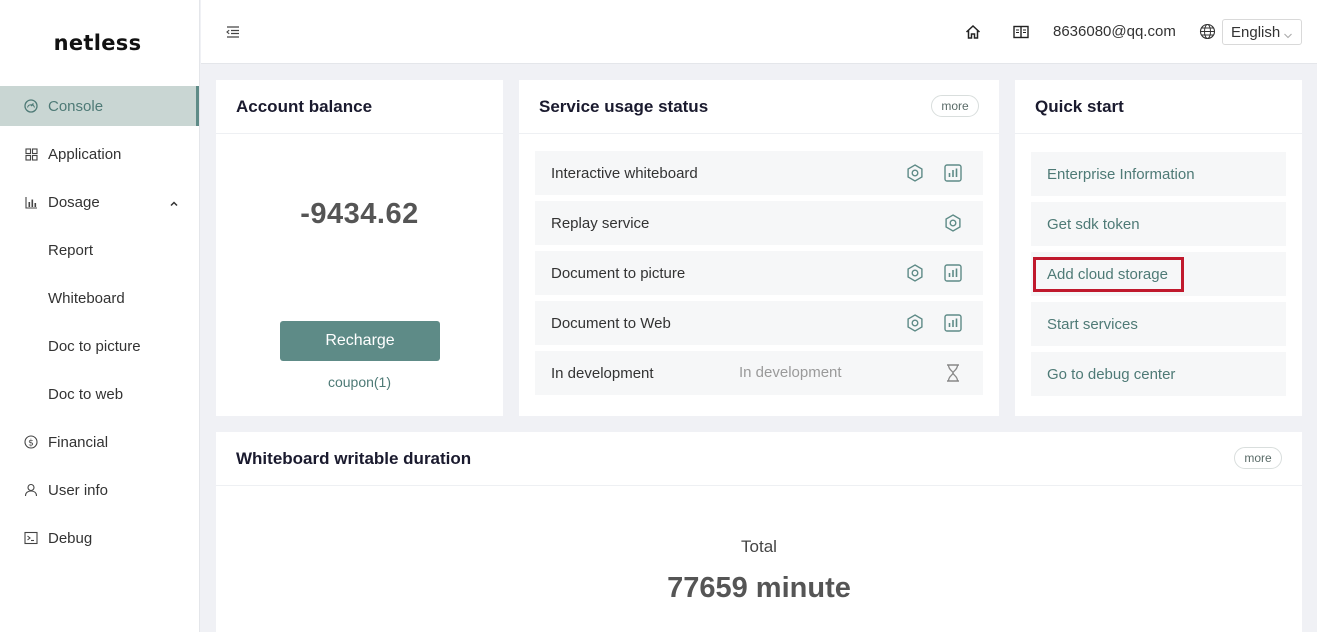 This screenshot has height=632, width=1317. What do you see at coordinates (759, 273) in the screenshot?
I see `service-row-doc-to-picture: Document to picture` at bounding box center [759, 273].